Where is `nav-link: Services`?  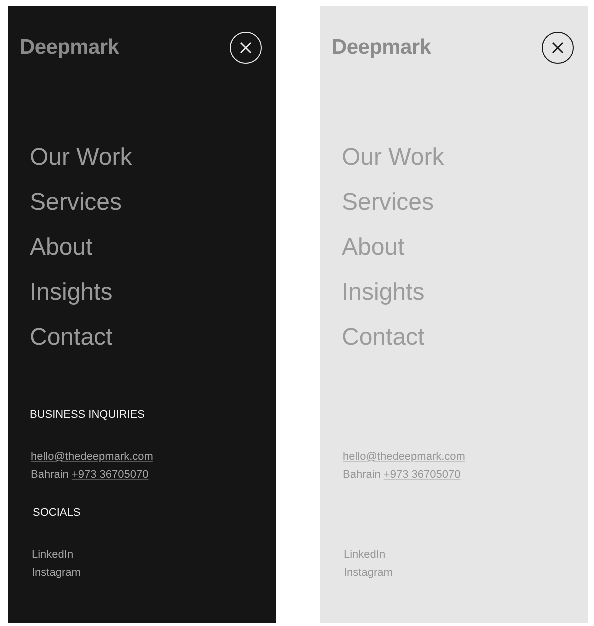
nav-link: Services is located at coordinates (146, 203).